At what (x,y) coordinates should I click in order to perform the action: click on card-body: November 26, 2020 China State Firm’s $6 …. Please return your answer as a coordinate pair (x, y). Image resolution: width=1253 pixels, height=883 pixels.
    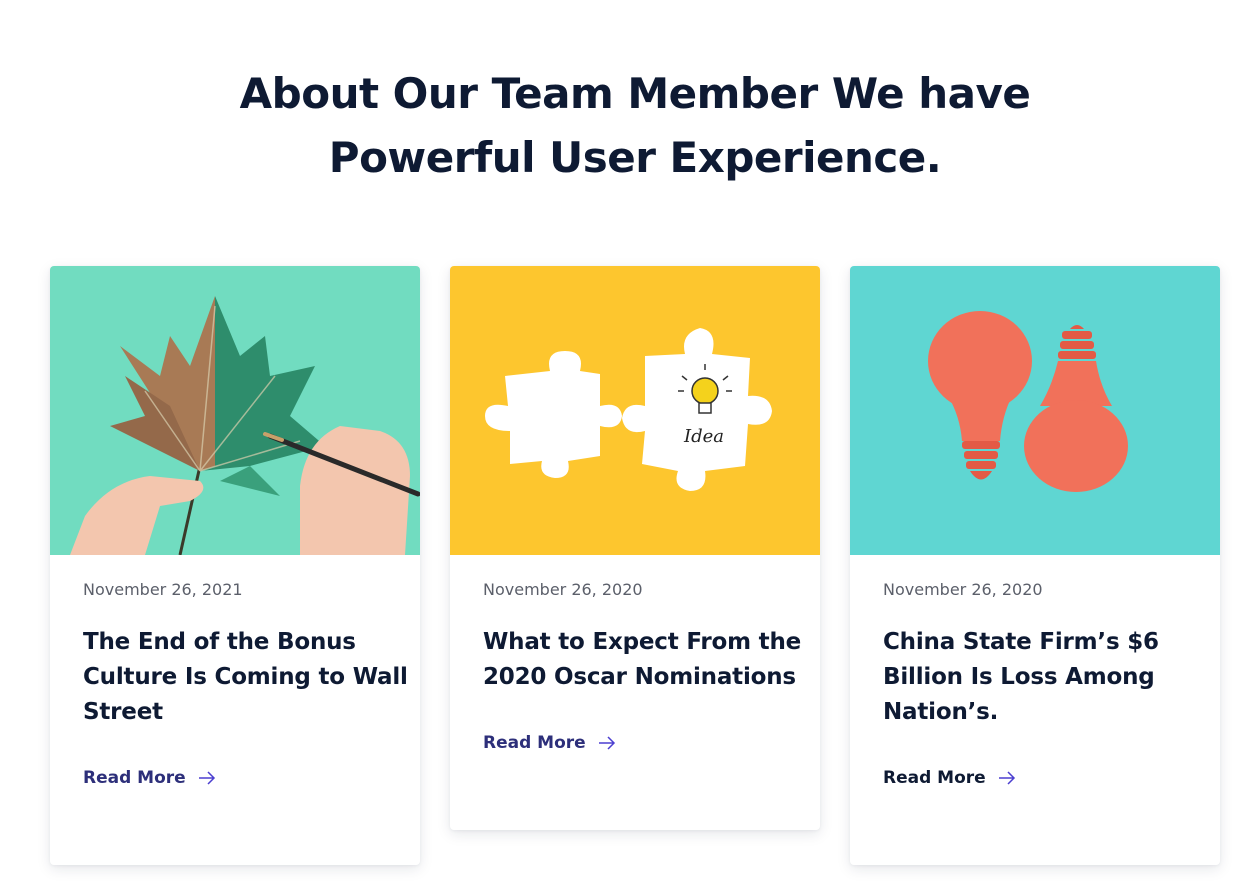
    Looking at the image, I should click on (1035, 671).